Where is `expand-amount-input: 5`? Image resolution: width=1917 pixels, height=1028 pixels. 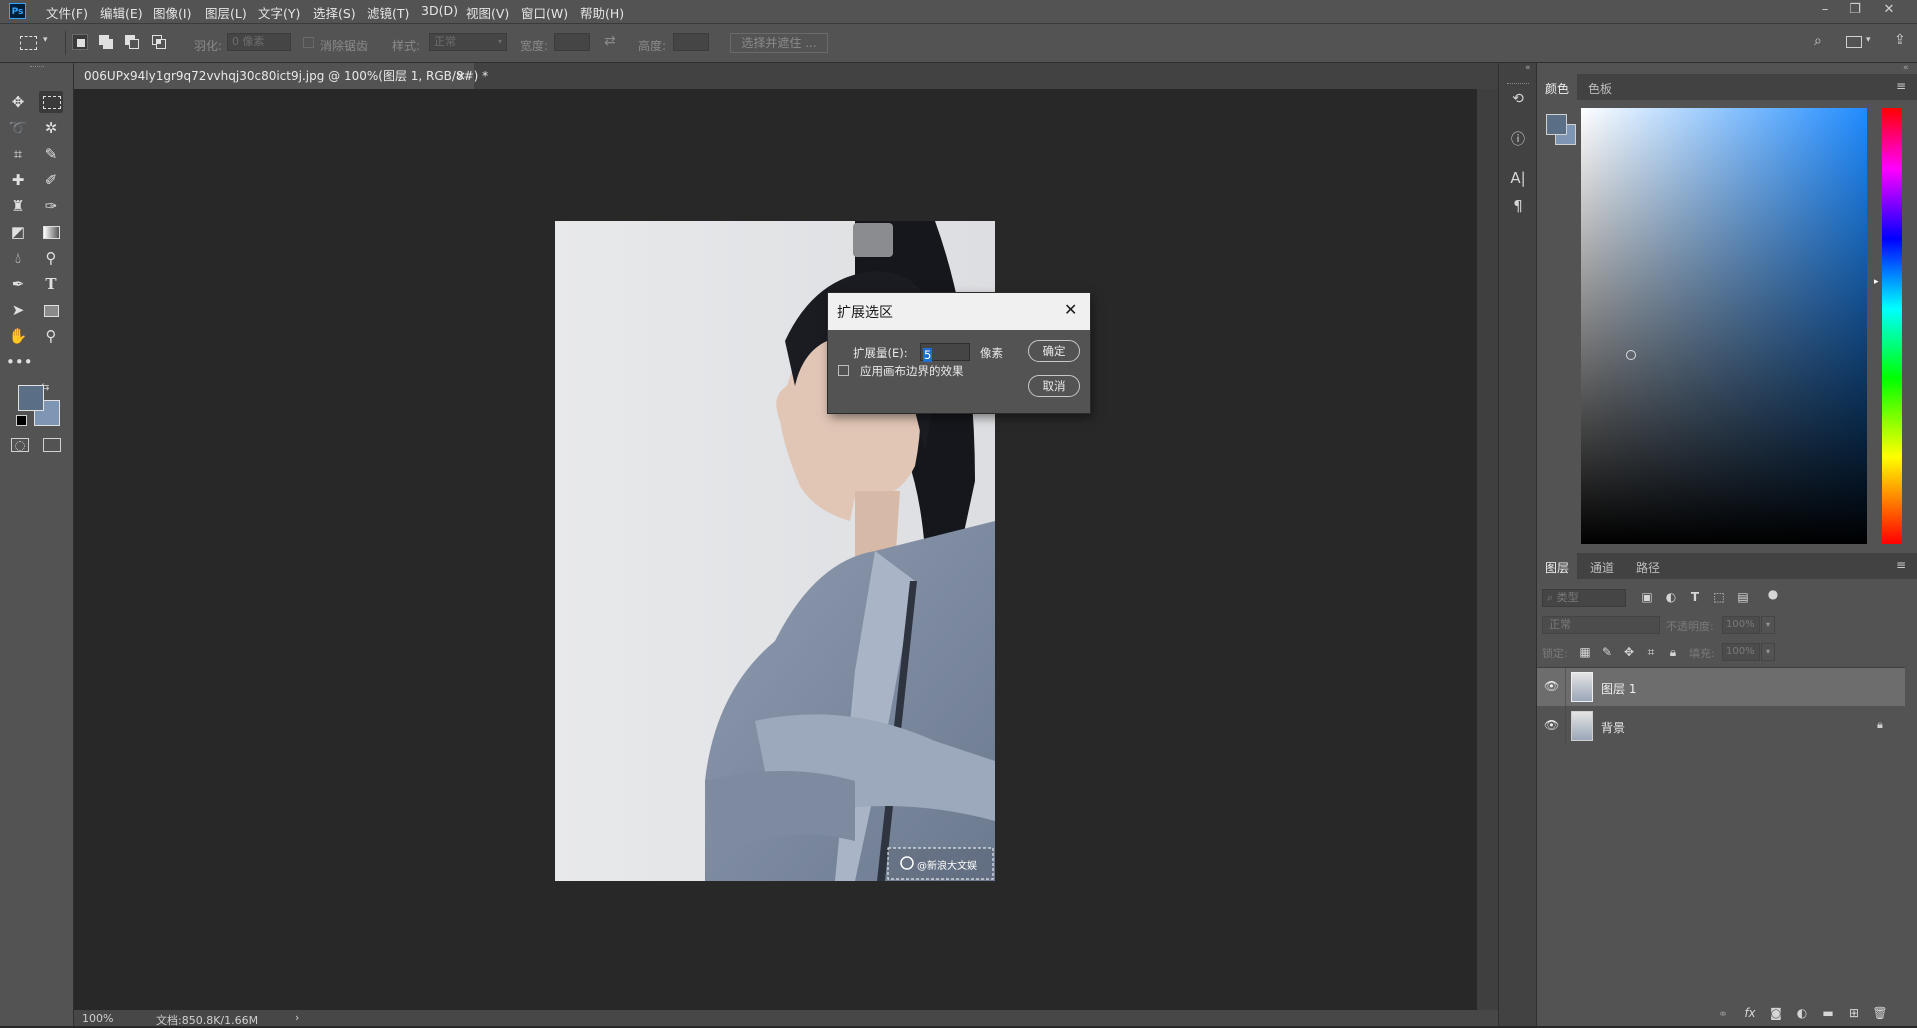
expand-amount-input: 5 is located at coordinates (945, 352).